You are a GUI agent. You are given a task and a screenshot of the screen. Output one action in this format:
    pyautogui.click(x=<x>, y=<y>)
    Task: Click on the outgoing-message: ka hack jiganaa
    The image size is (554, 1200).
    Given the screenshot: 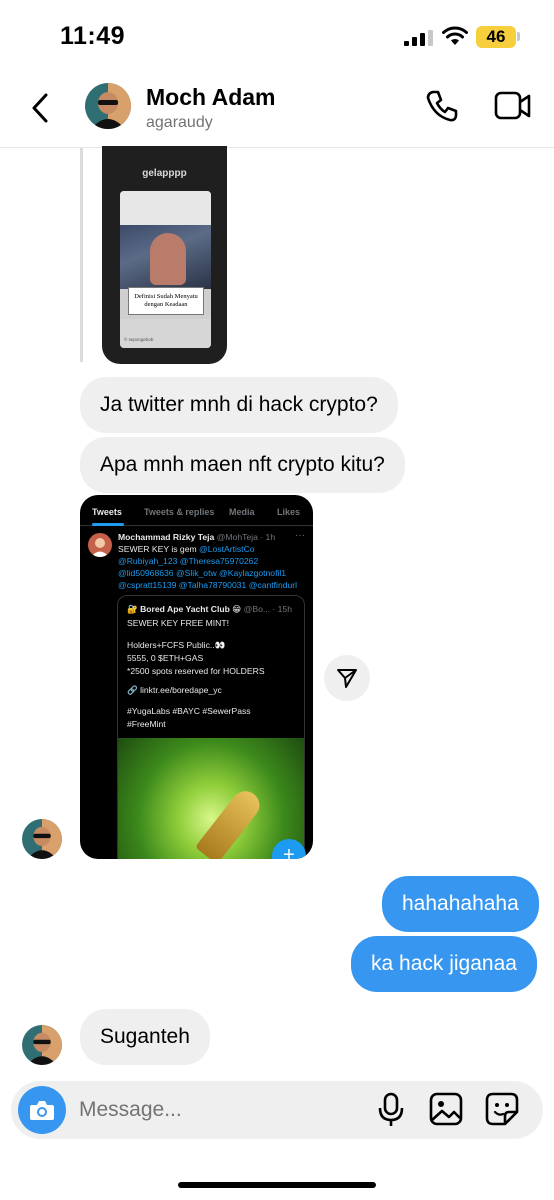 What is the action you would take?
    pyautogui.click(x=444, y=964)
    